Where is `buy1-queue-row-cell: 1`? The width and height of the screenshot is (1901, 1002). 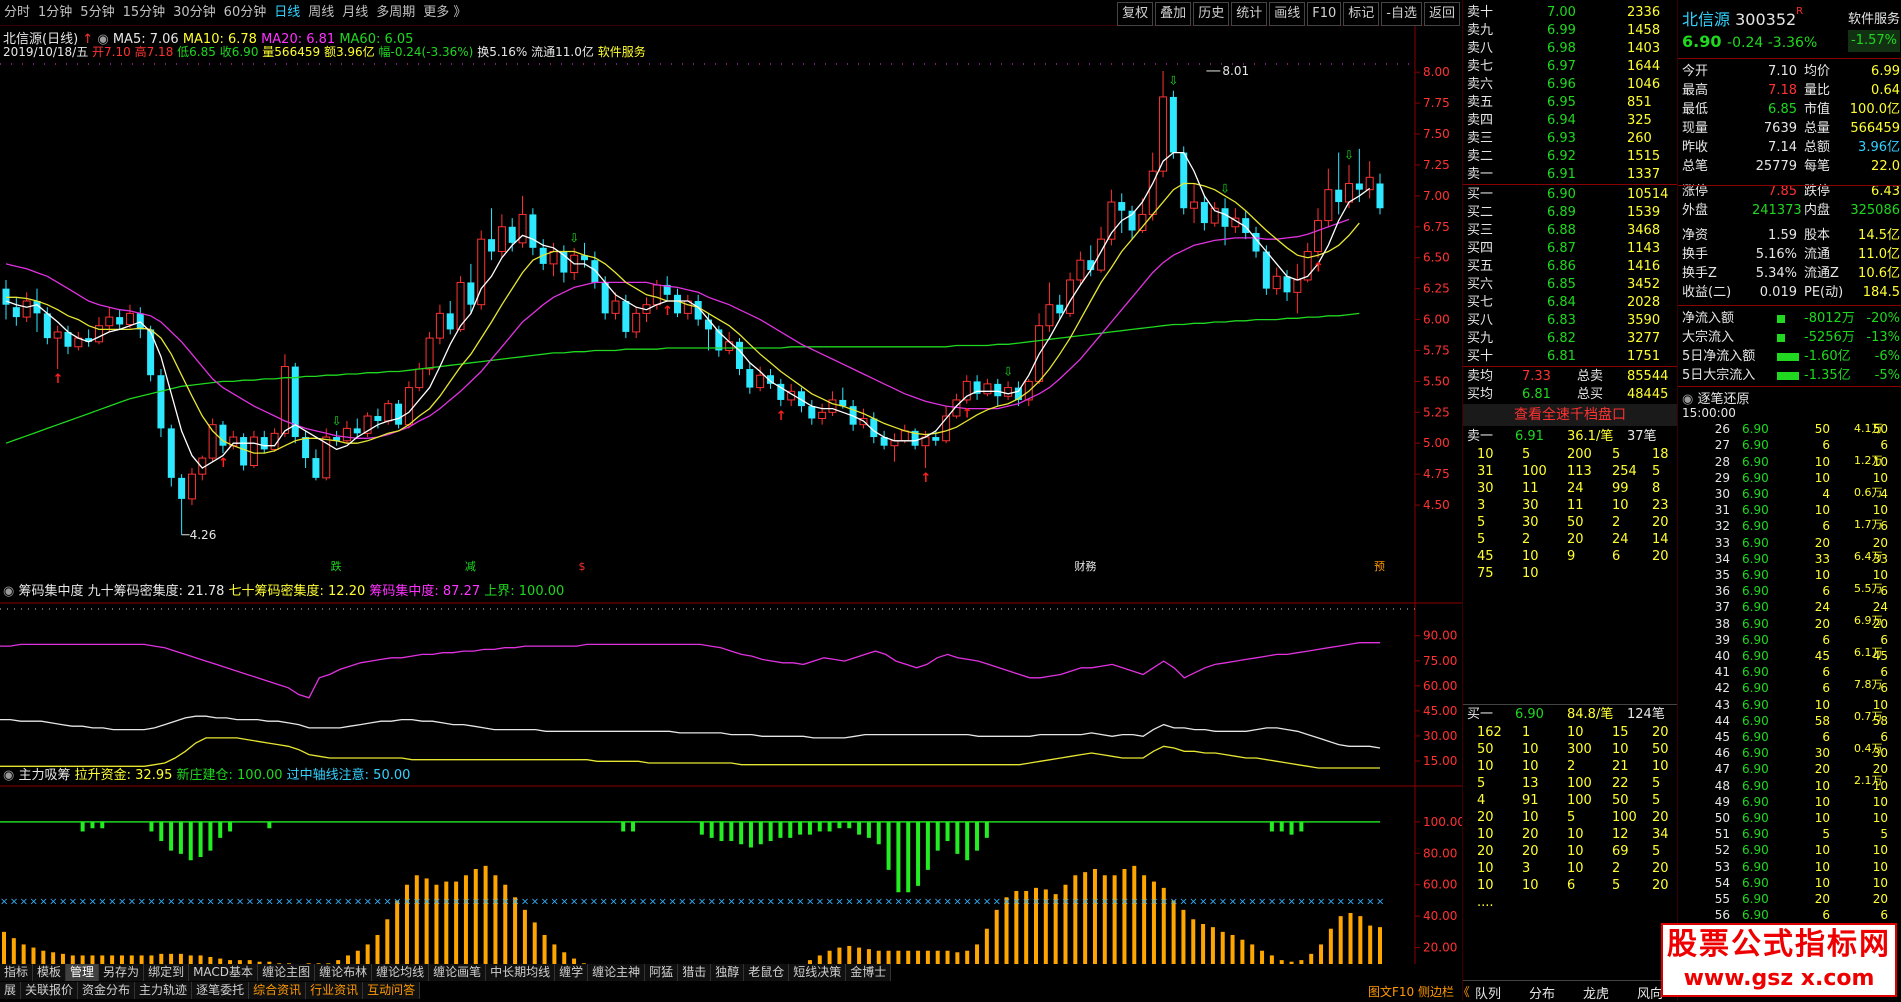 buy1-queue-row-cell: 1 is located at coordinates (1526, 732).